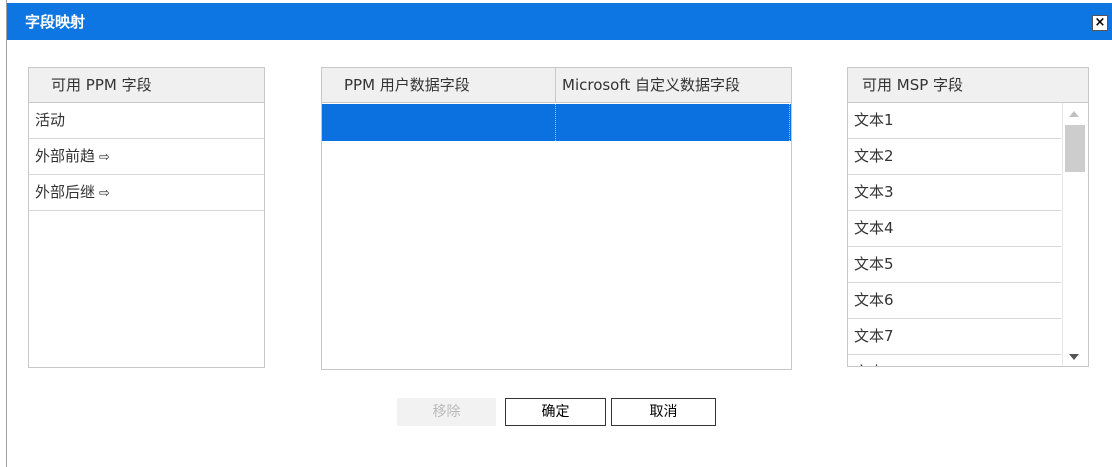 The width and height of the screenshot is (1112, 467). I want to click on msp-field-item: 文本3, so click(954, 193).